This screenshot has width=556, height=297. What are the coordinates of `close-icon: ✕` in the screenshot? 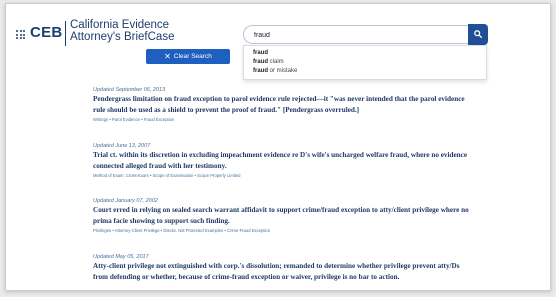 It's located at (167, 56).